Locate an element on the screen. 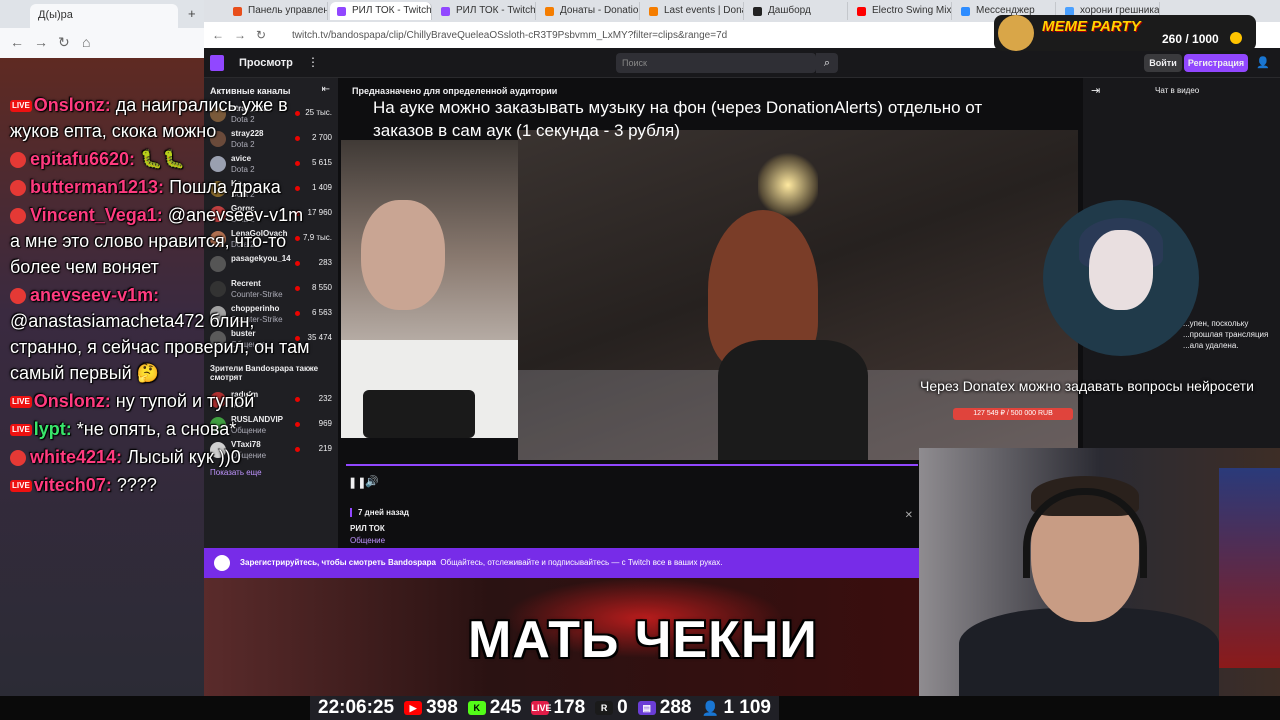 The image size is (1280, 720). browser-tab: Дашборд is located at coordinates (797, 11).